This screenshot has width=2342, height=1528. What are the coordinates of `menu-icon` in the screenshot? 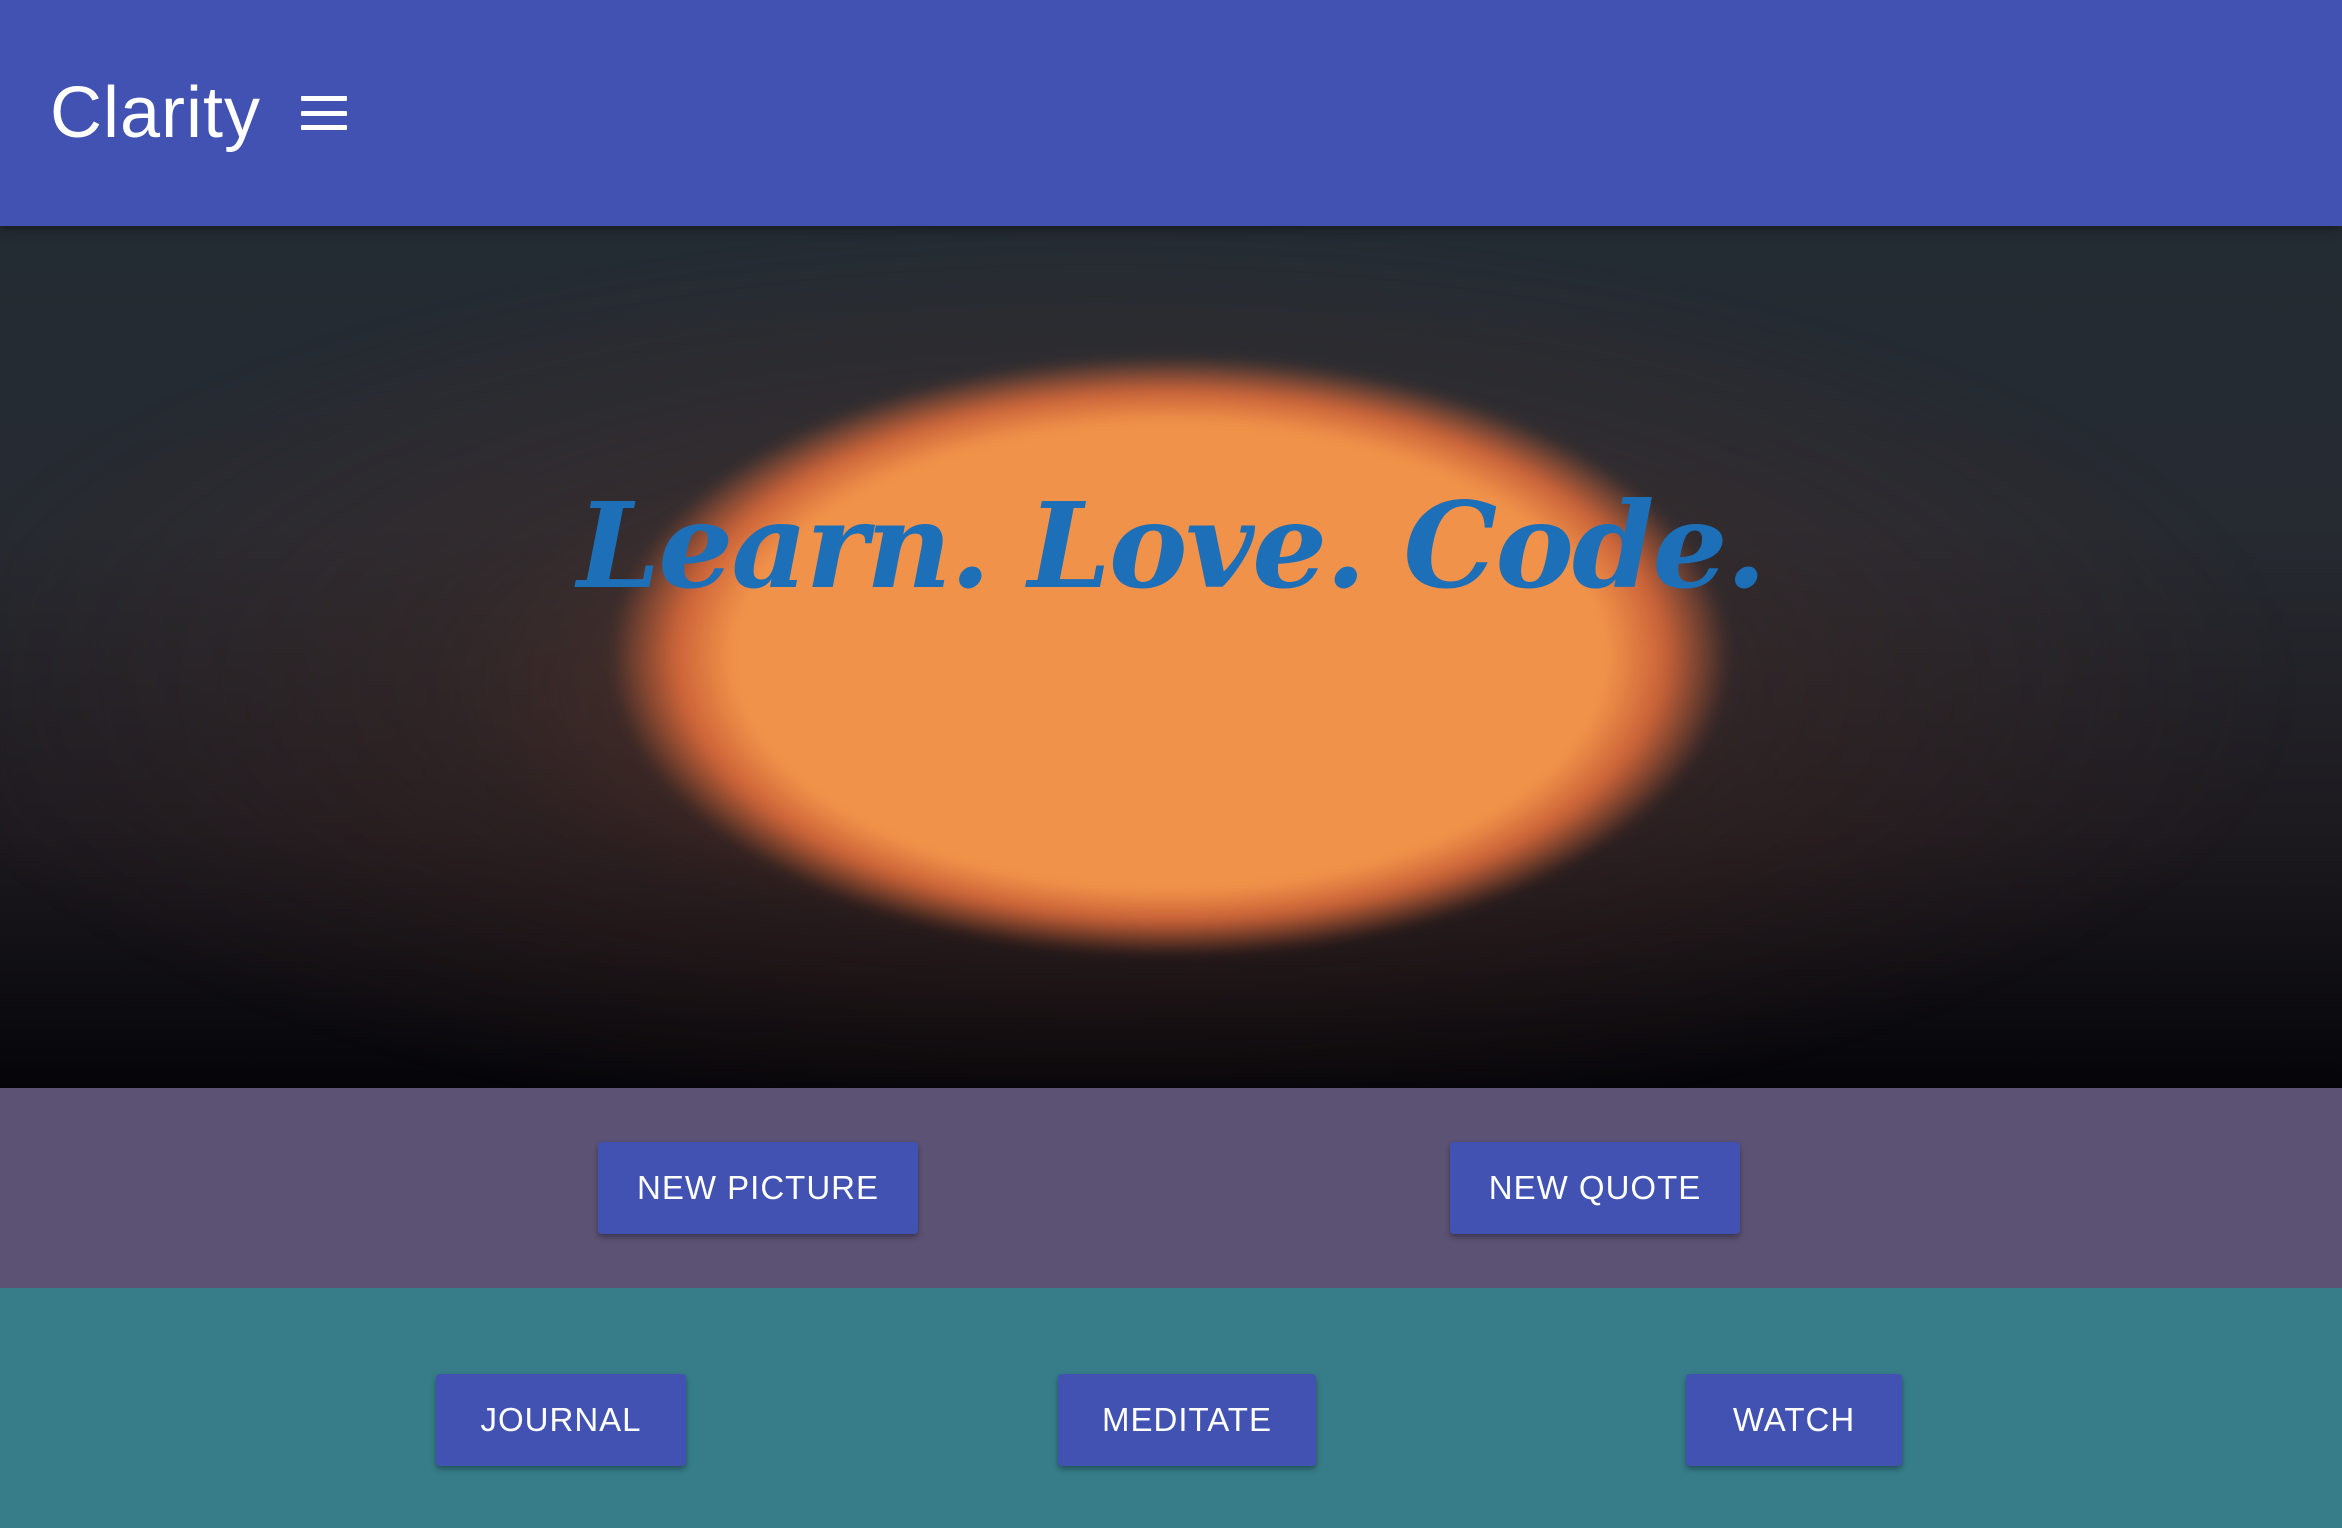 It's located at (324, 113).